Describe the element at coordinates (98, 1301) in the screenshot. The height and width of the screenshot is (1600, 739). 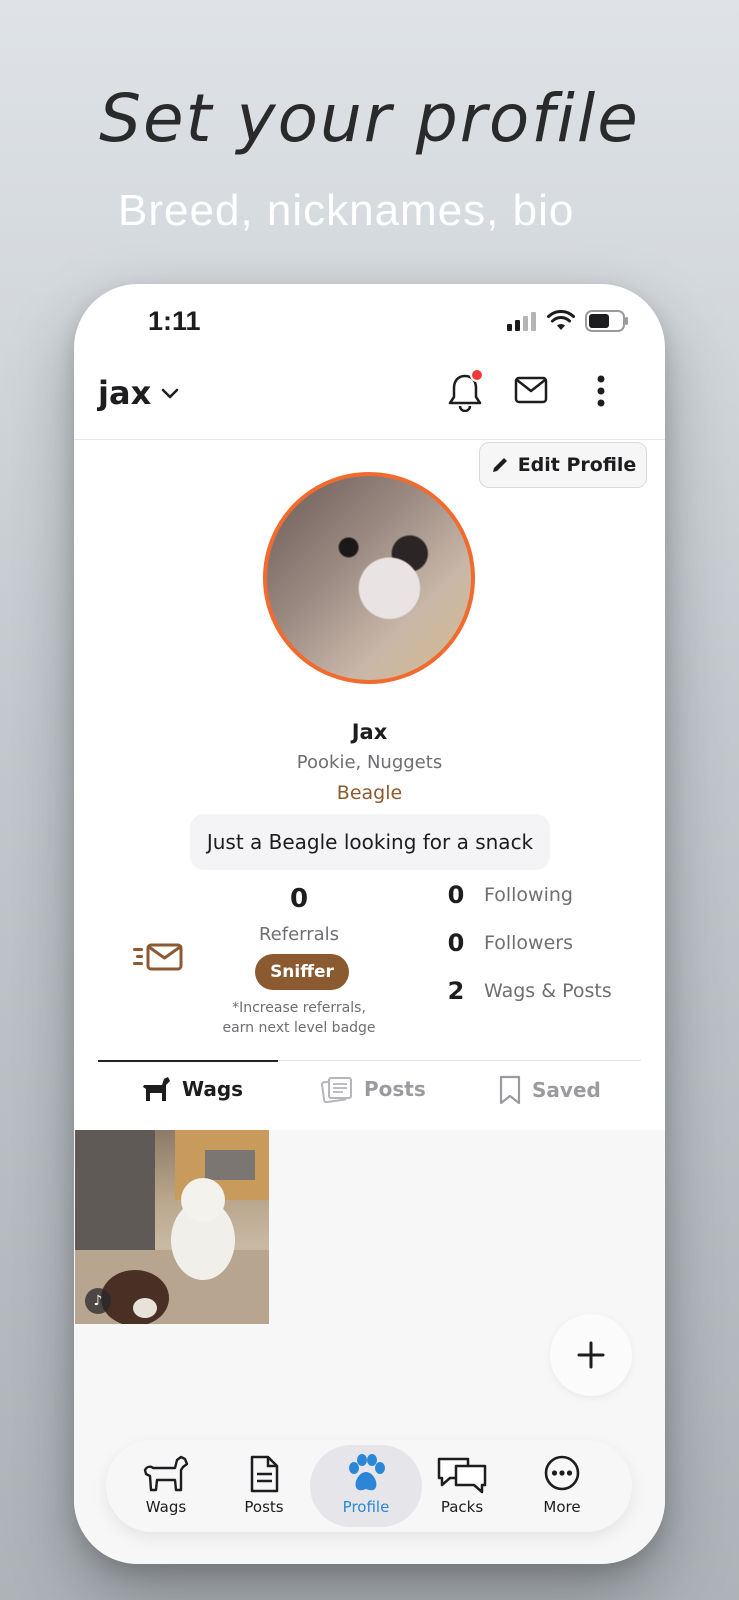
I see `music-note-icon: ♪` at that location.